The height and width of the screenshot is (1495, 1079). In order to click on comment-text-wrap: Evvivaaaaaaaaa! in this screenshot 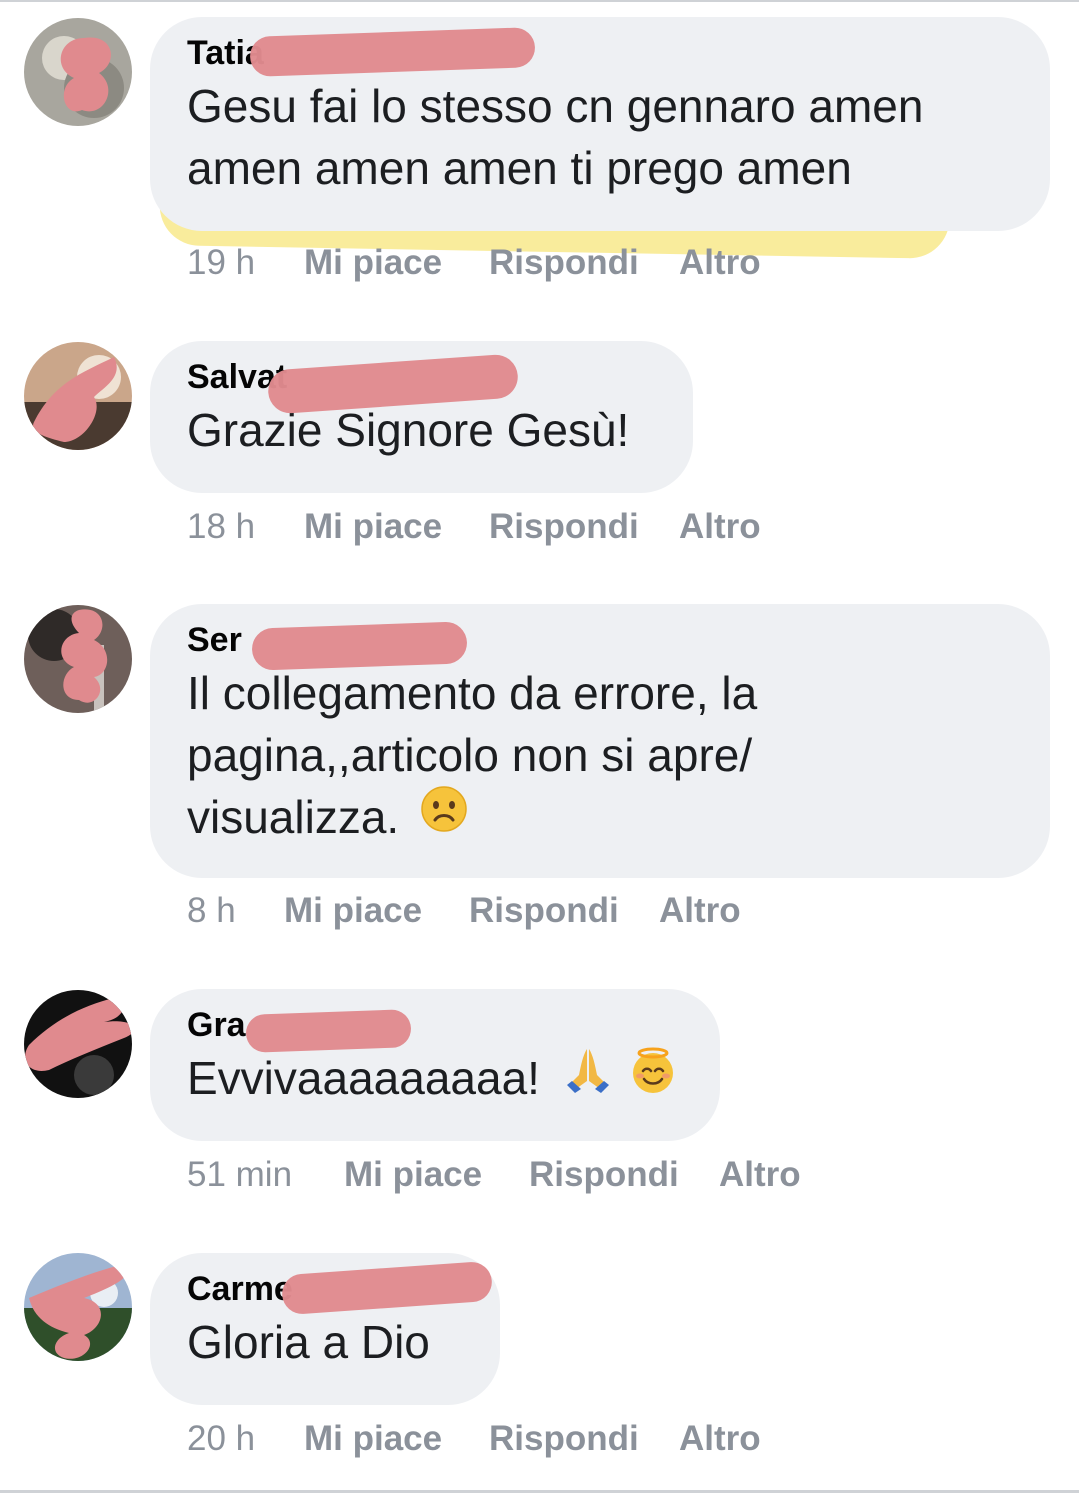, I will do `click(435, 1080)`.